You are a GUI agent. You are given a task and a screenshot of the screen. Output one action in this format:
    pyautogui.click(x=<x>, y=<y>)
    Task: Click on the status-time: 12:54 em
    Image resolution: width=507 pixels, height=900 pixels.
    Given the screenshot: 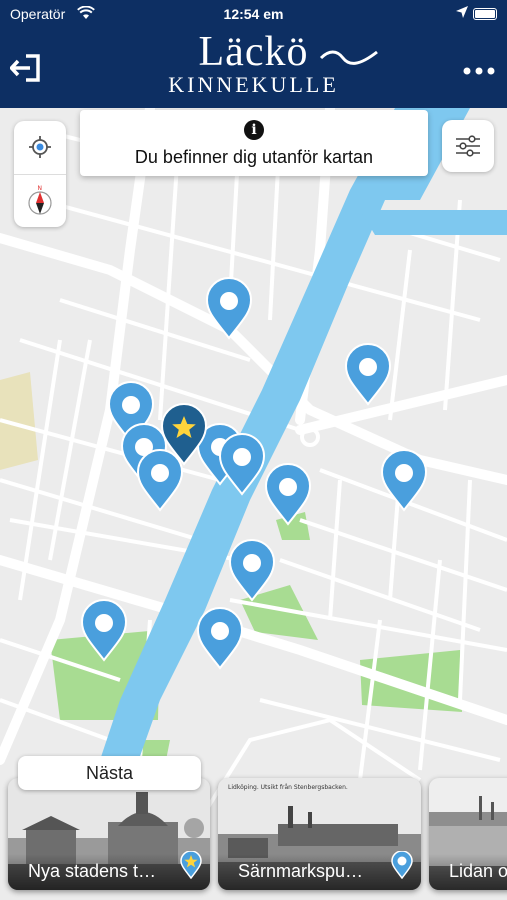 What is the action you would take?
    pyautogui.click(x=253, y=14)
    